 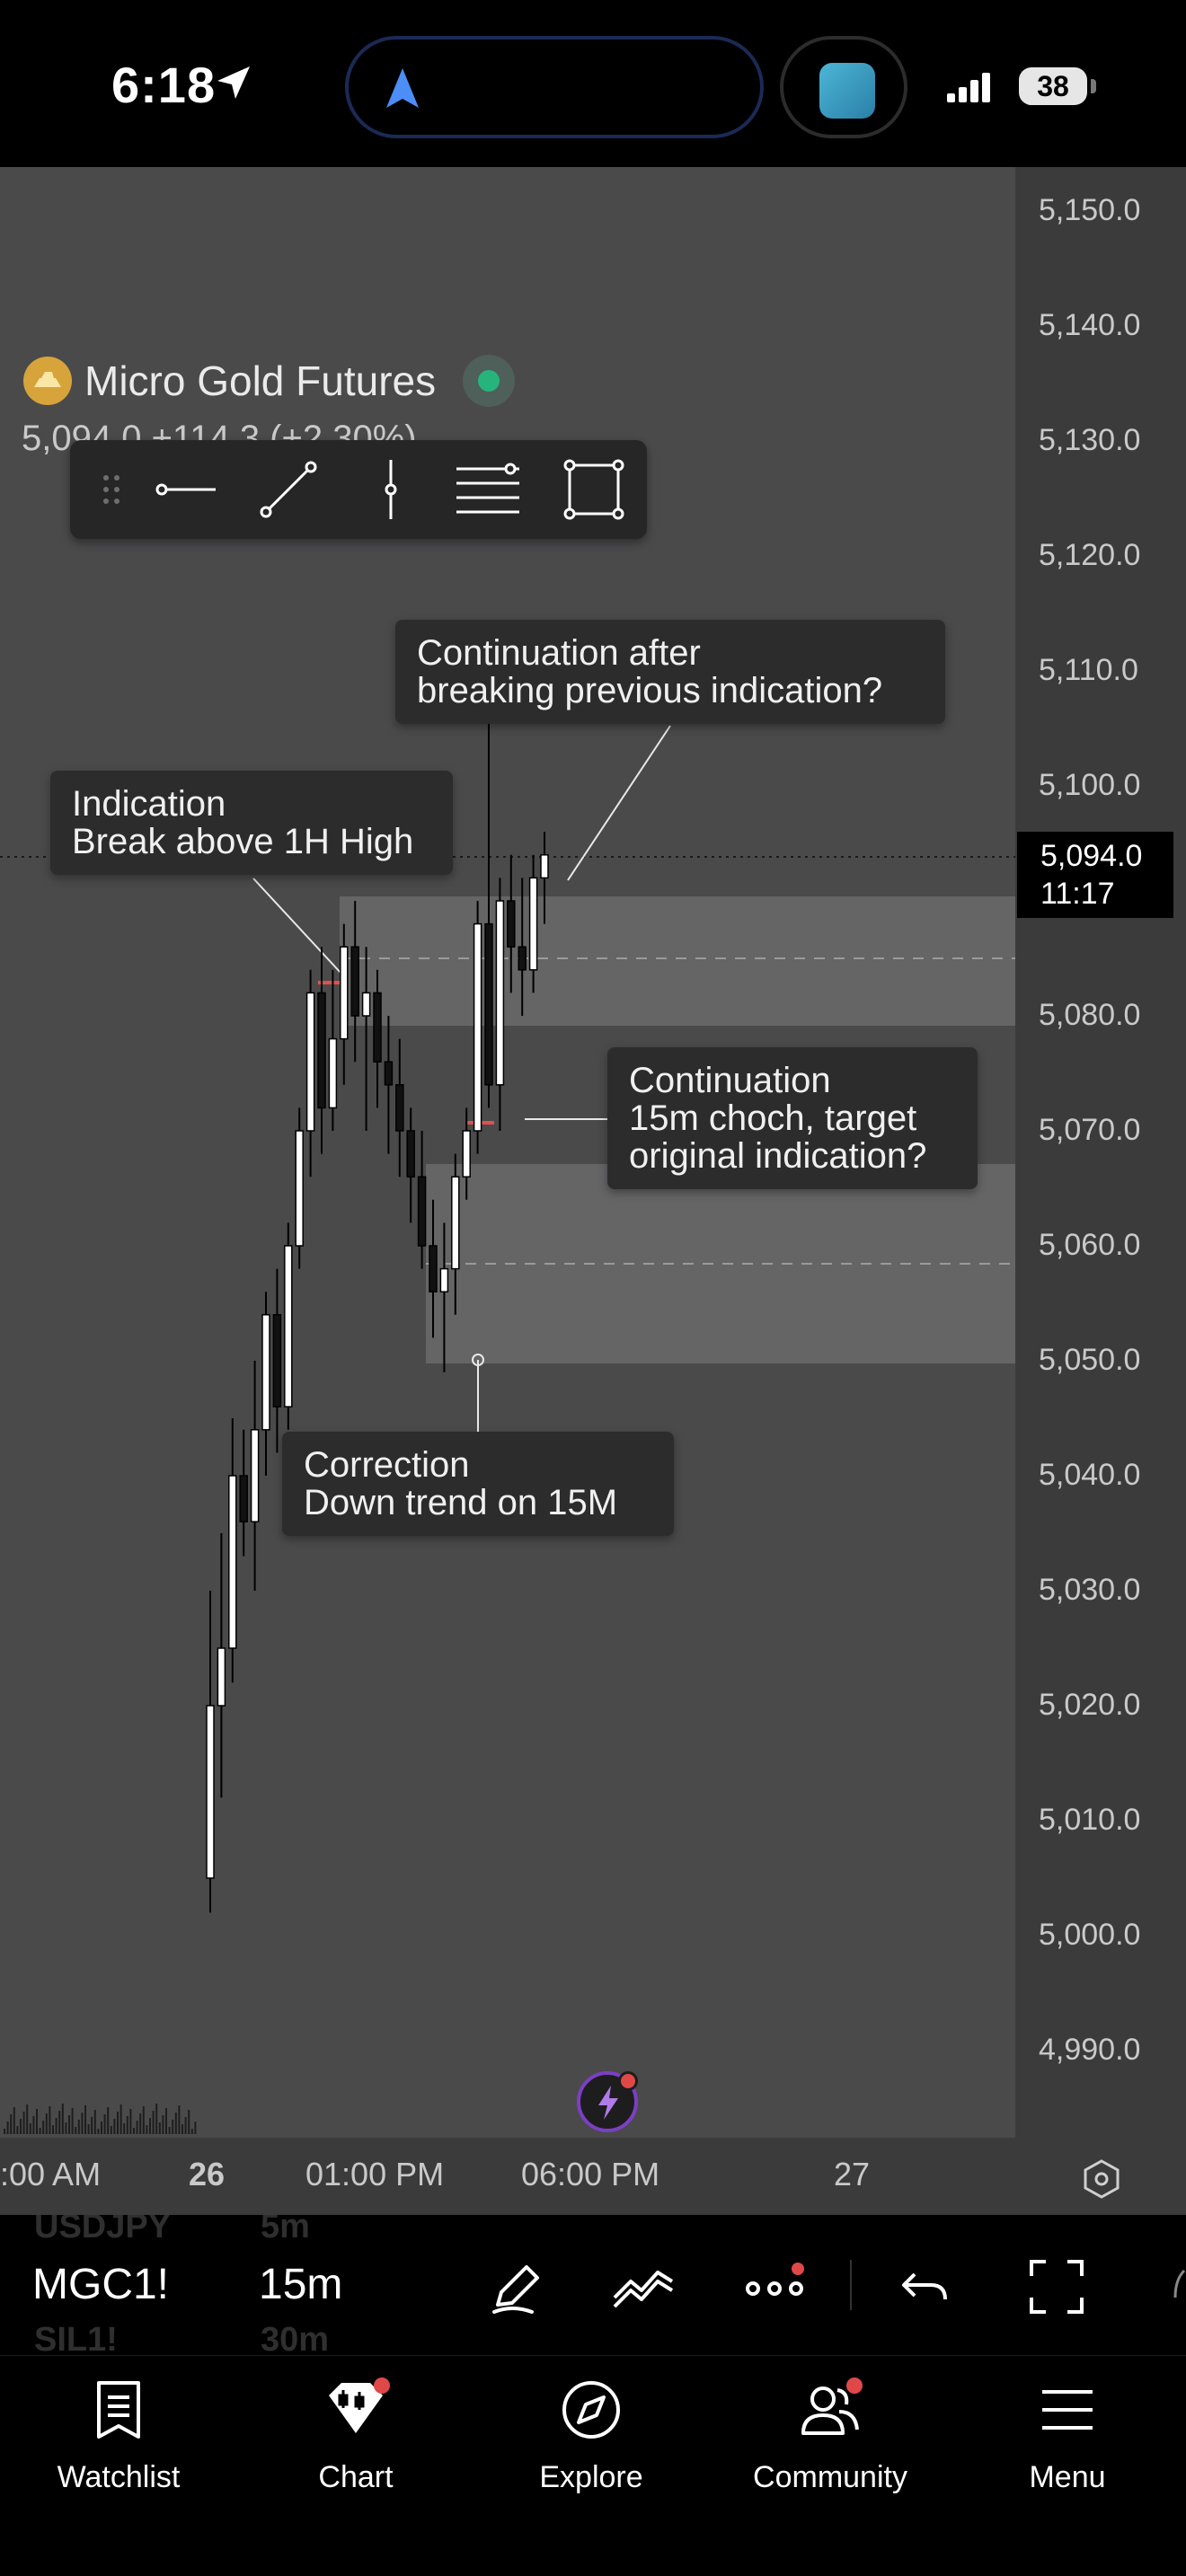 I want to click on time-label-am: :00 AM, so click(x=51, y=2174).